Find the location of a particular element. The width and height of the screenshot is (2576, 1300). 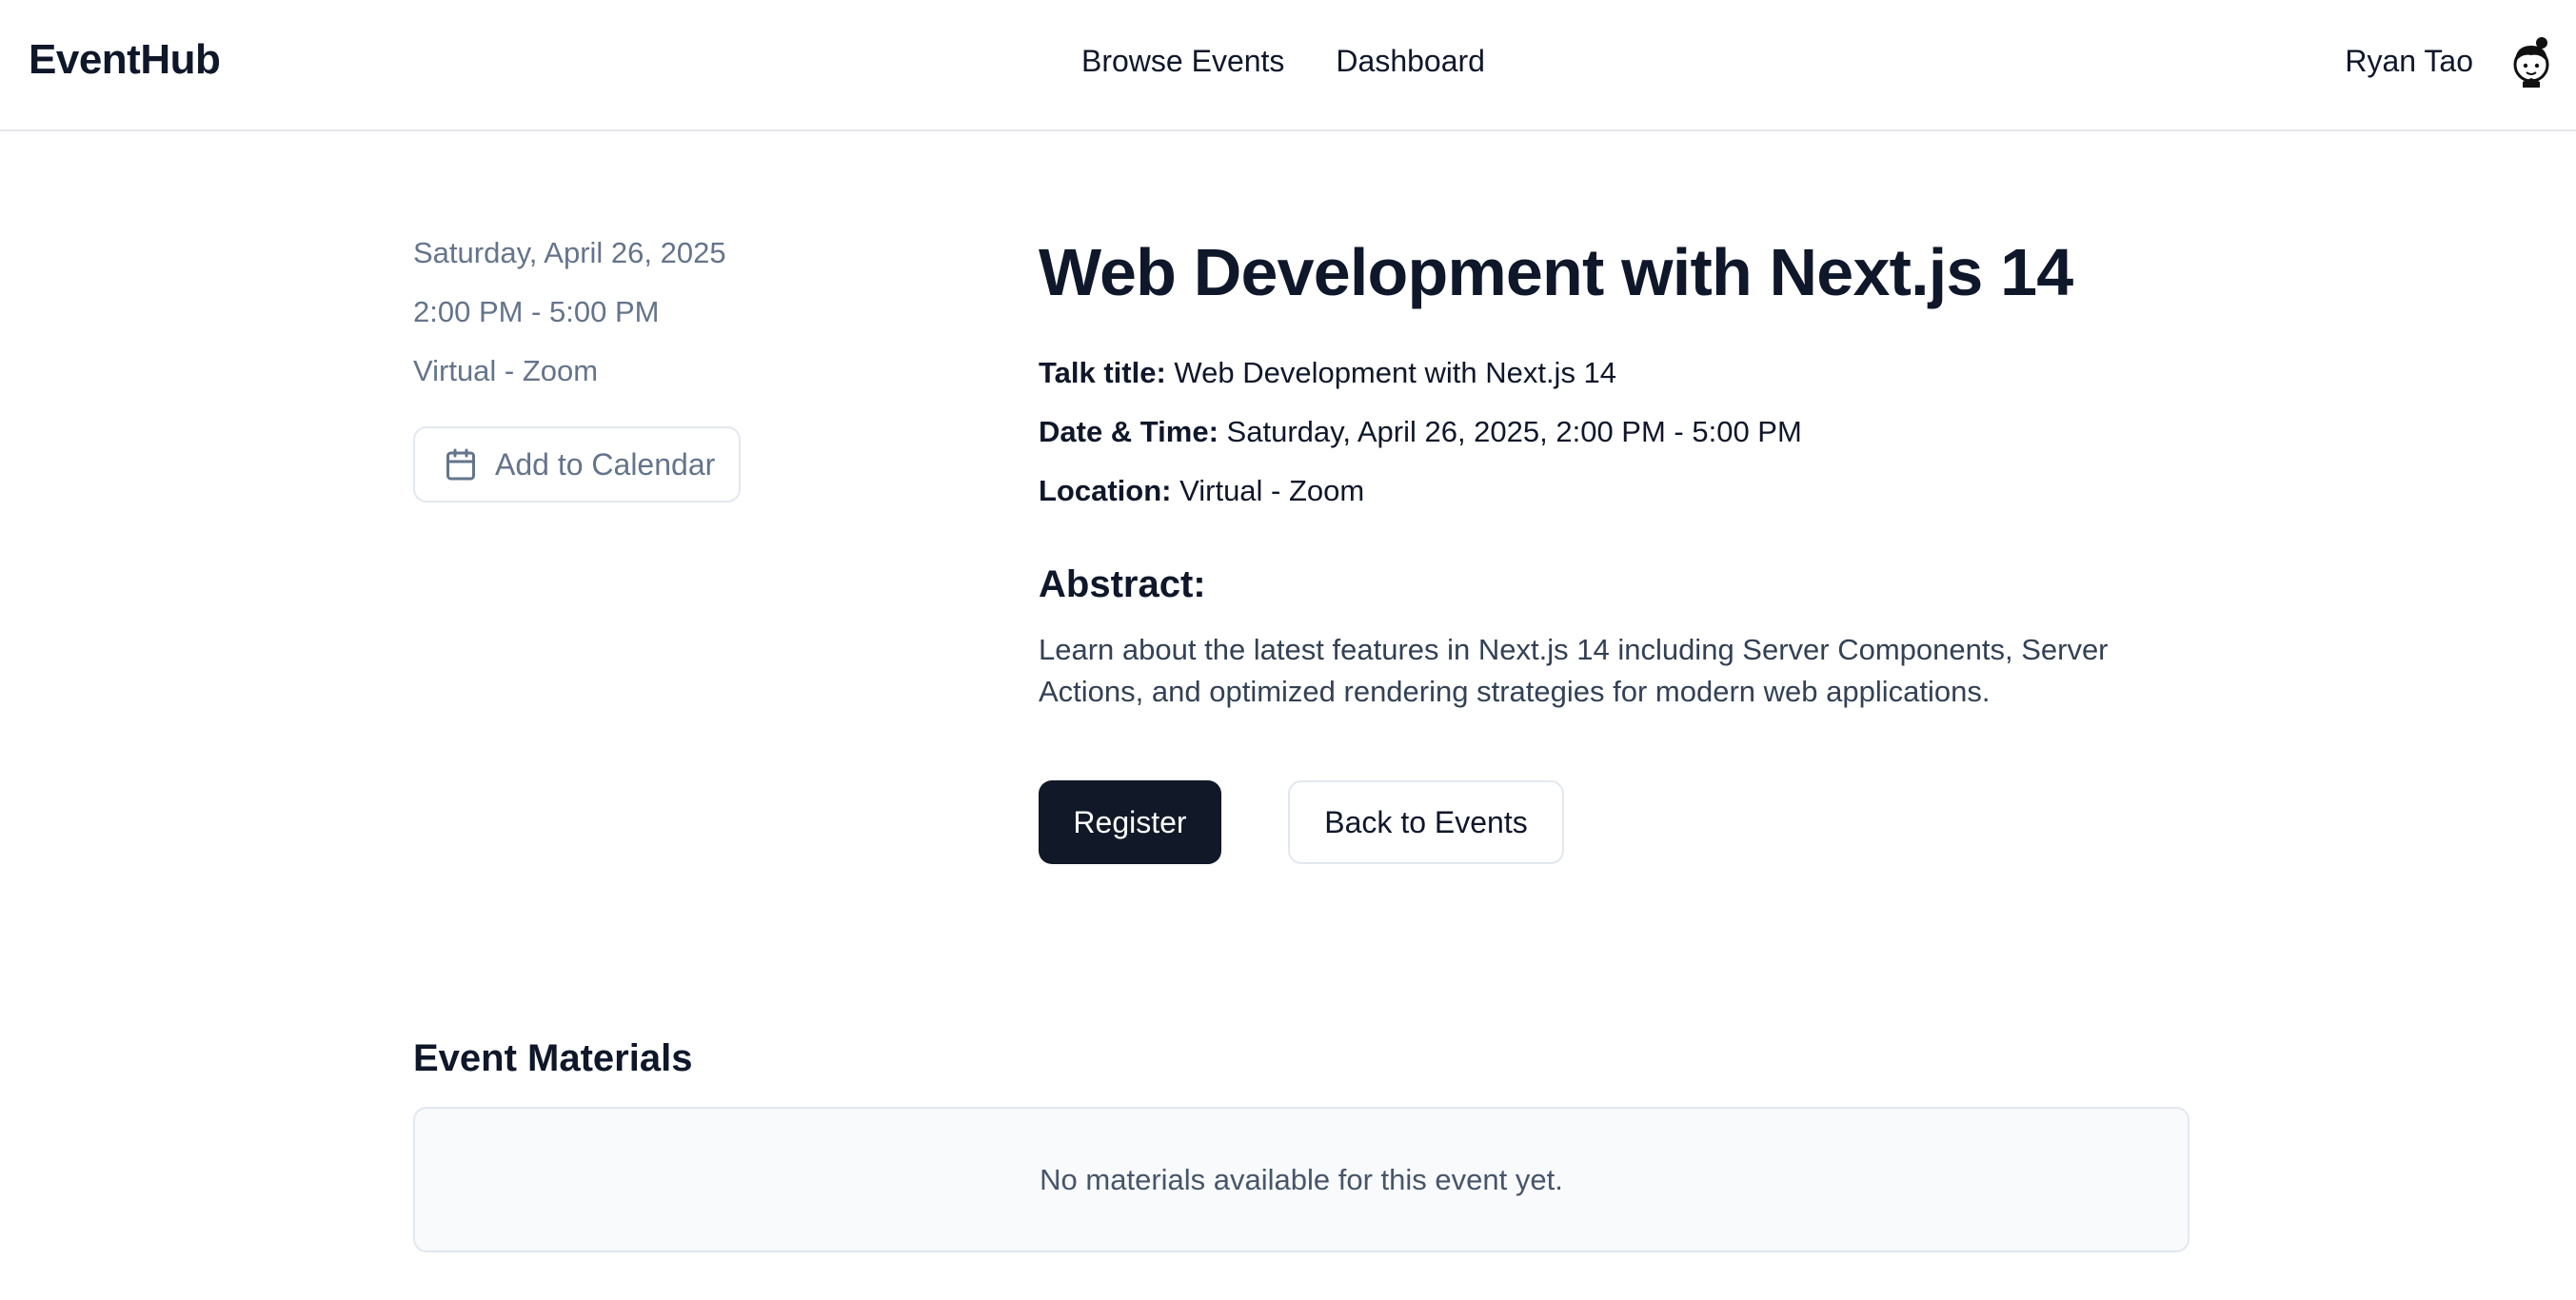

calendar-icon is located at coordinates (460, 464).